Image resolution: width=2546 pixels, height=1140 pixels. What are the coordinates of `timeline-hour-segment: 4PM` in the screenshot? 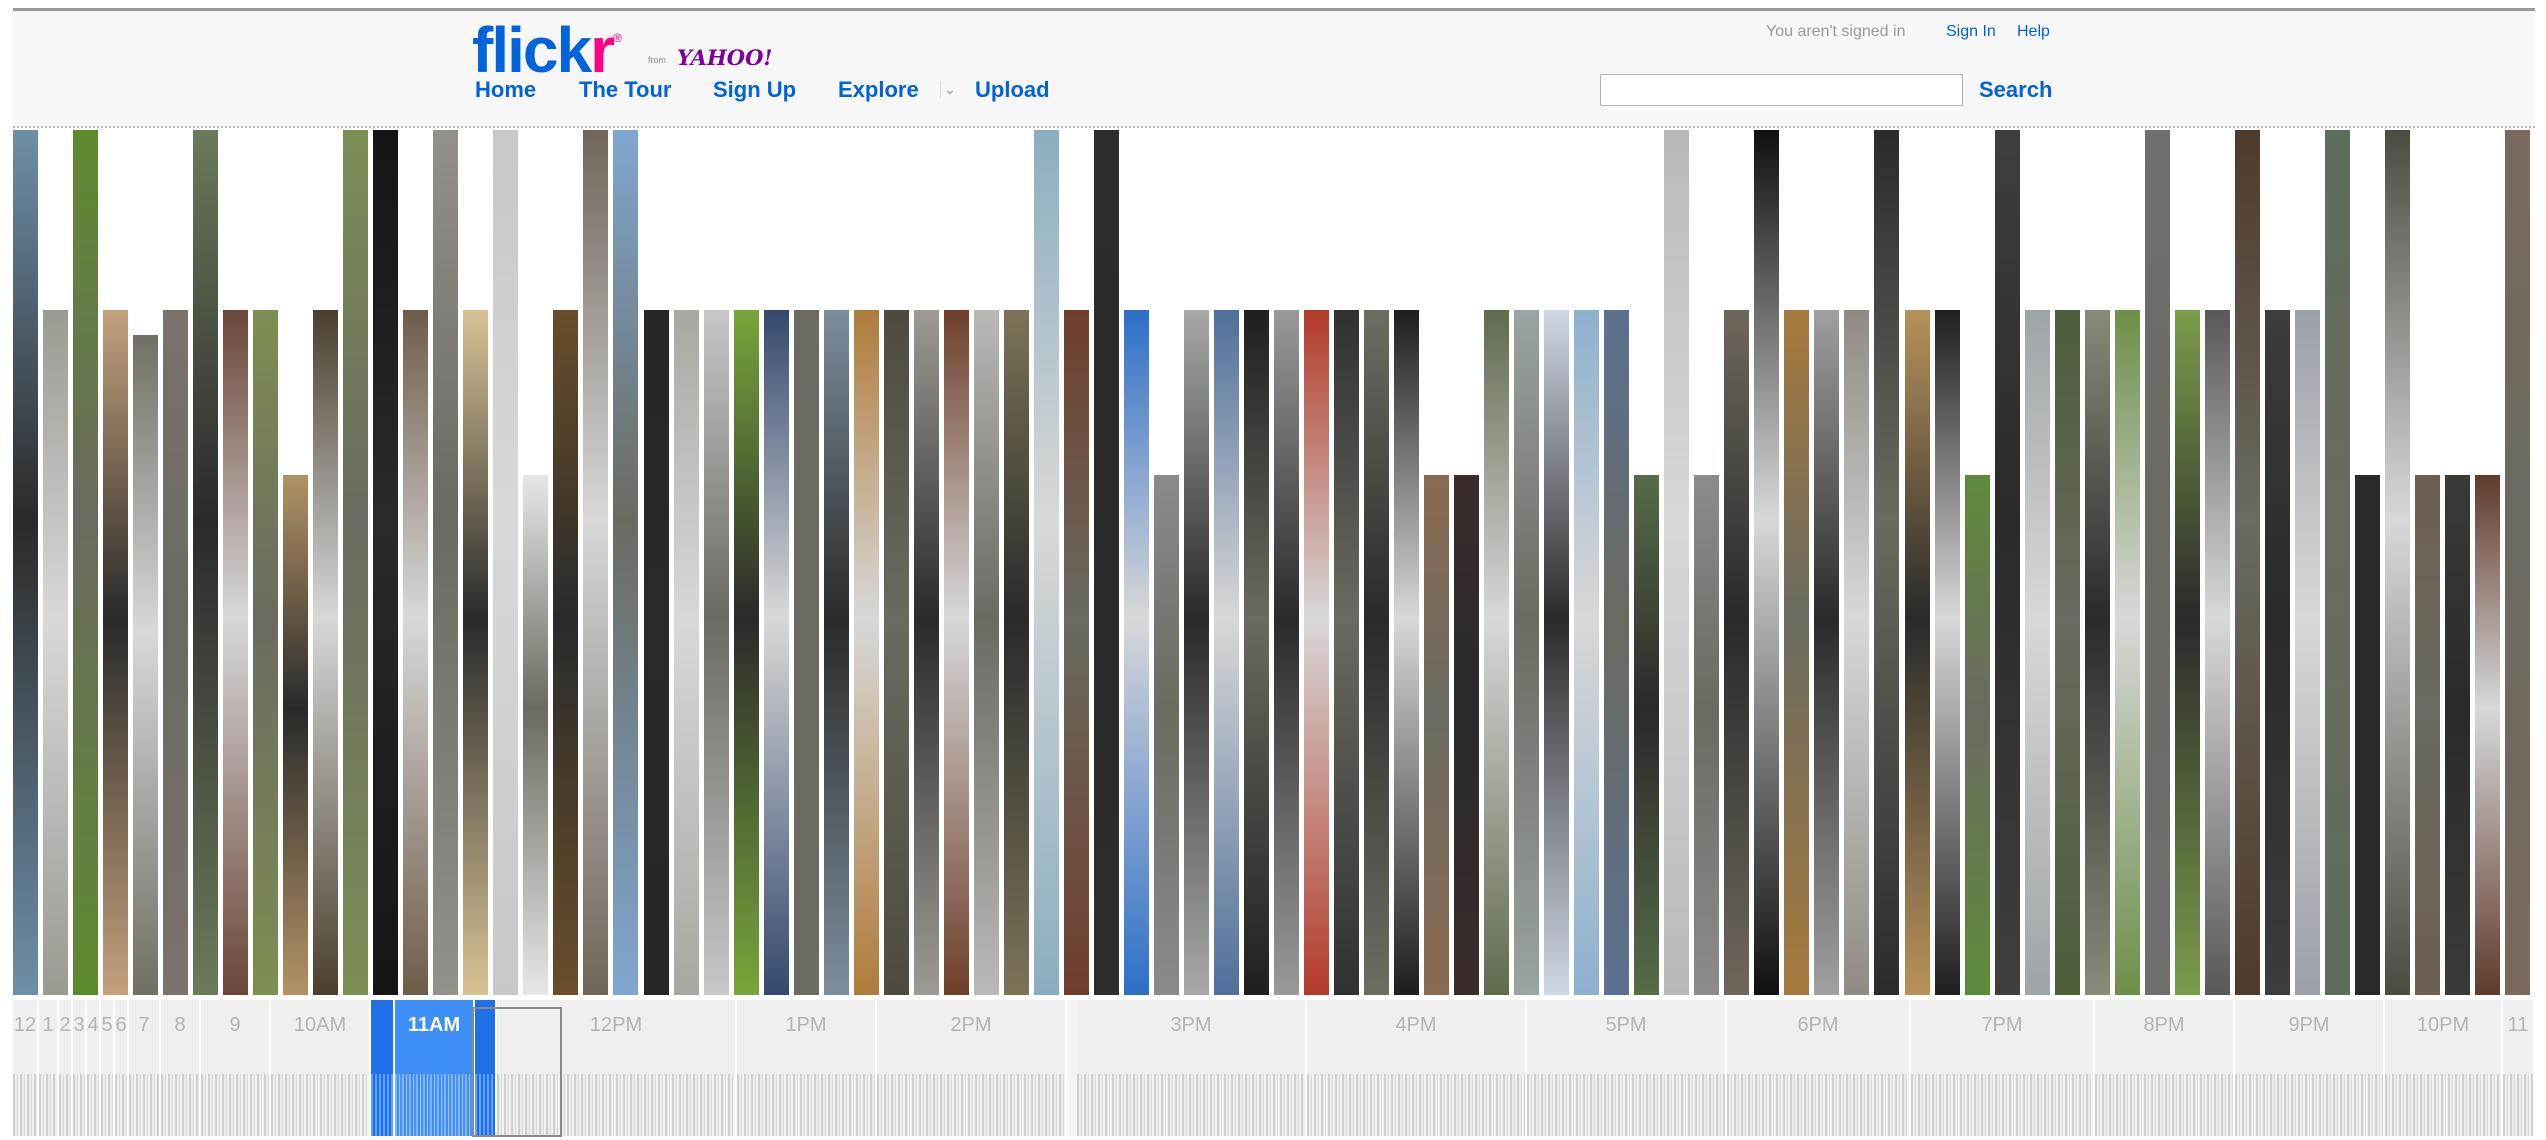 It's located at (1417, 1068).